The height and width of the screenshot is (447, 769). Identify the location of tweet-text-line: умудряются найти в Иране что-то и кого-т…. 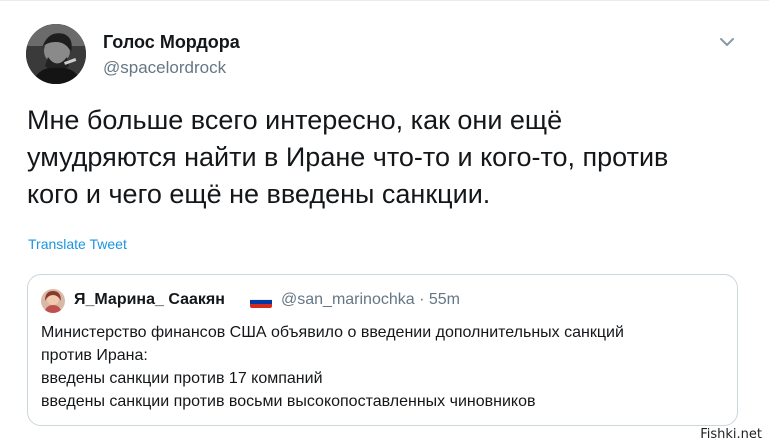
(348, 157).